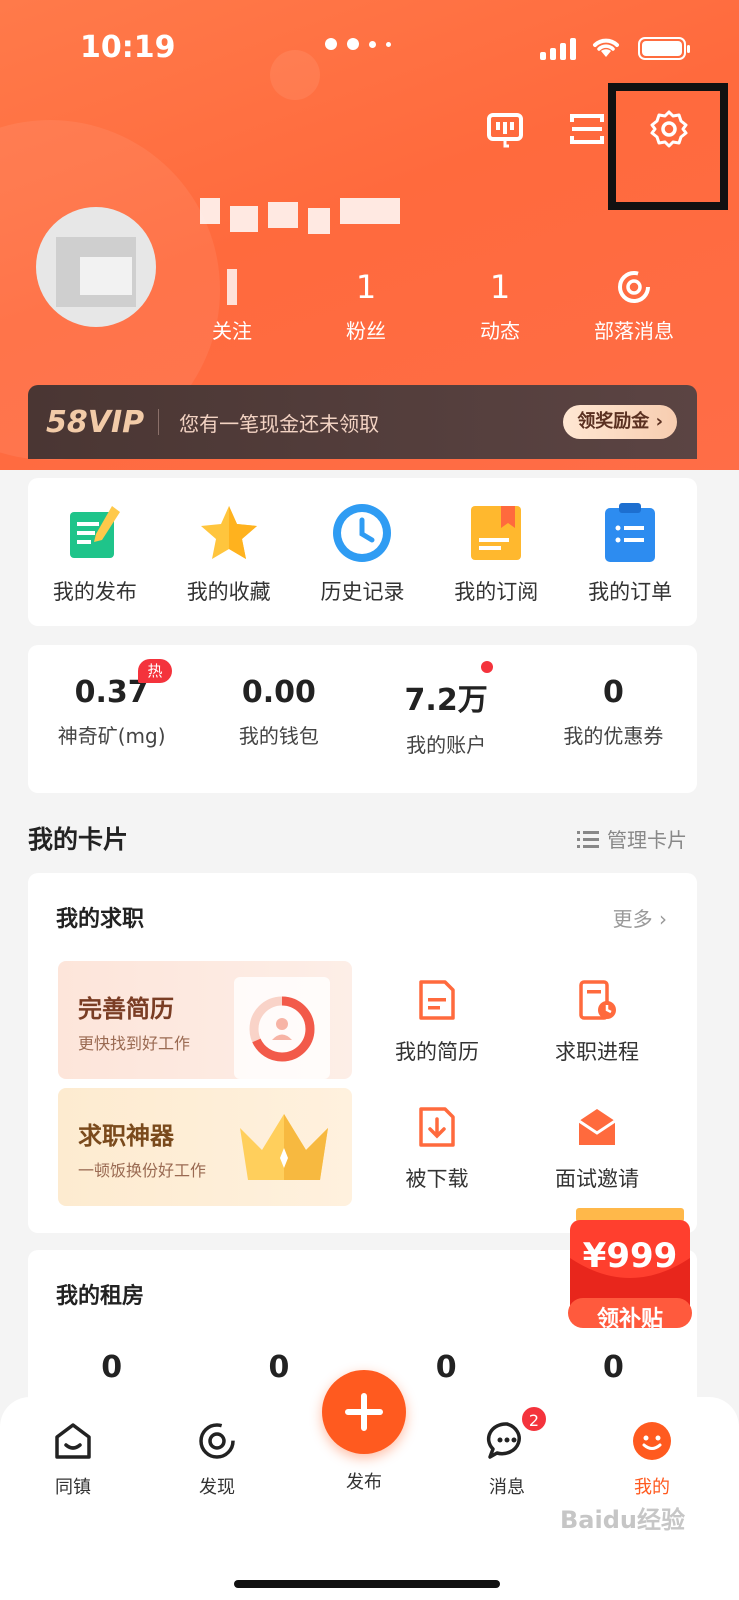 This screenshot has height=1600, width=739. What do you see at coordinates (111, 719) in the screenshot?
I see `wallet-magic-ore: 热 0.37 神奇矿(mg)` at bounding box center [111, 719].